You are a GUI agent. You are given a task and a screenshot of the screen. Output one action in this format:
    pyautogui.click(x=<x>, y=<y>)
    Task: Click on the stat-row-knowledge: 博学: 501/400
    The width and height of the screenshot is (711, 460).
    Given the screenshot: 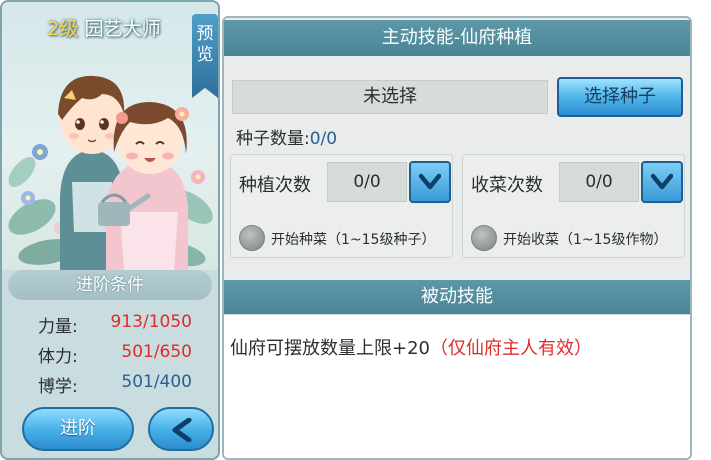 What is the action you would take?
    pyautogui.click(x=110, y=383)
    